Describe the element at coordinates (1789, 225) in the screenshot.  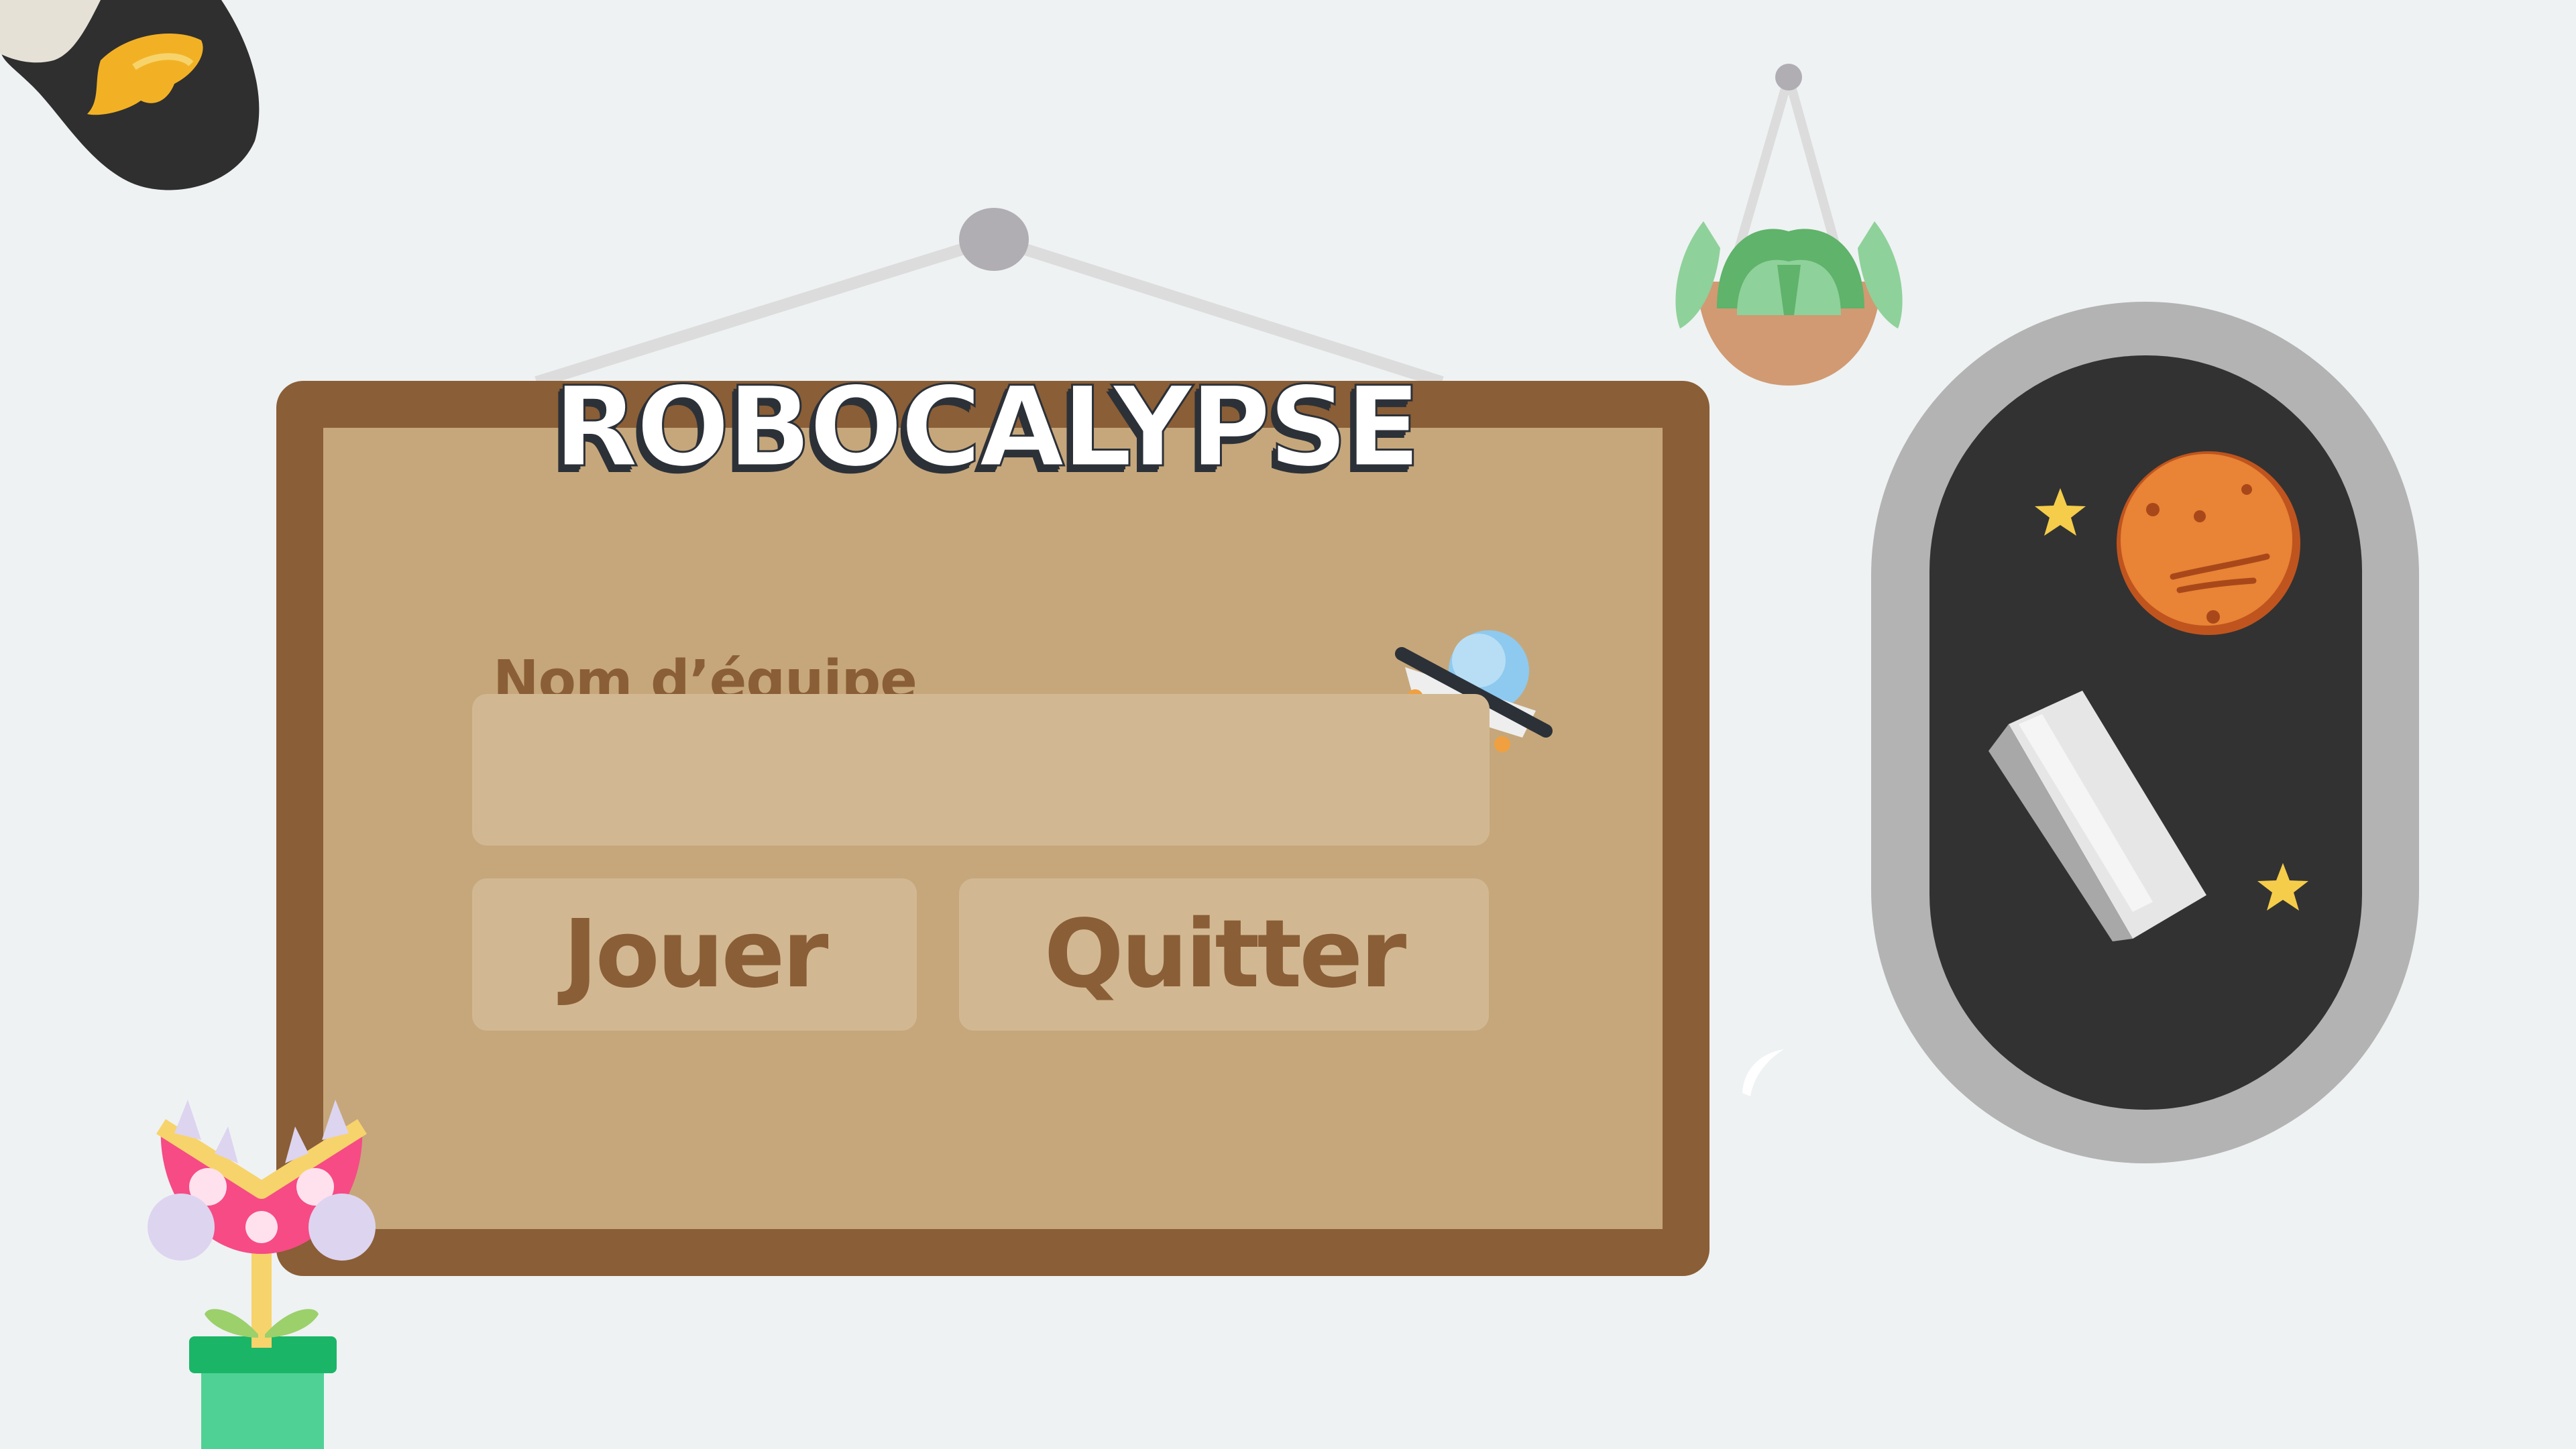
I see `hanging-plant-icon` at that location.